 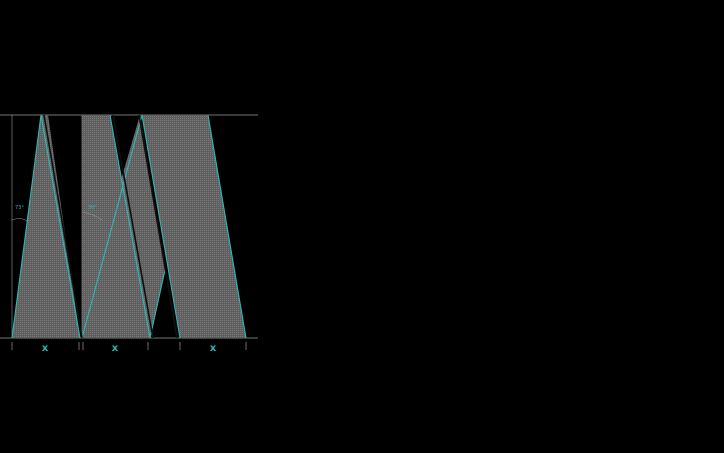 I want to click on angle-label-middle: 30°, so click(x=92, y=208).